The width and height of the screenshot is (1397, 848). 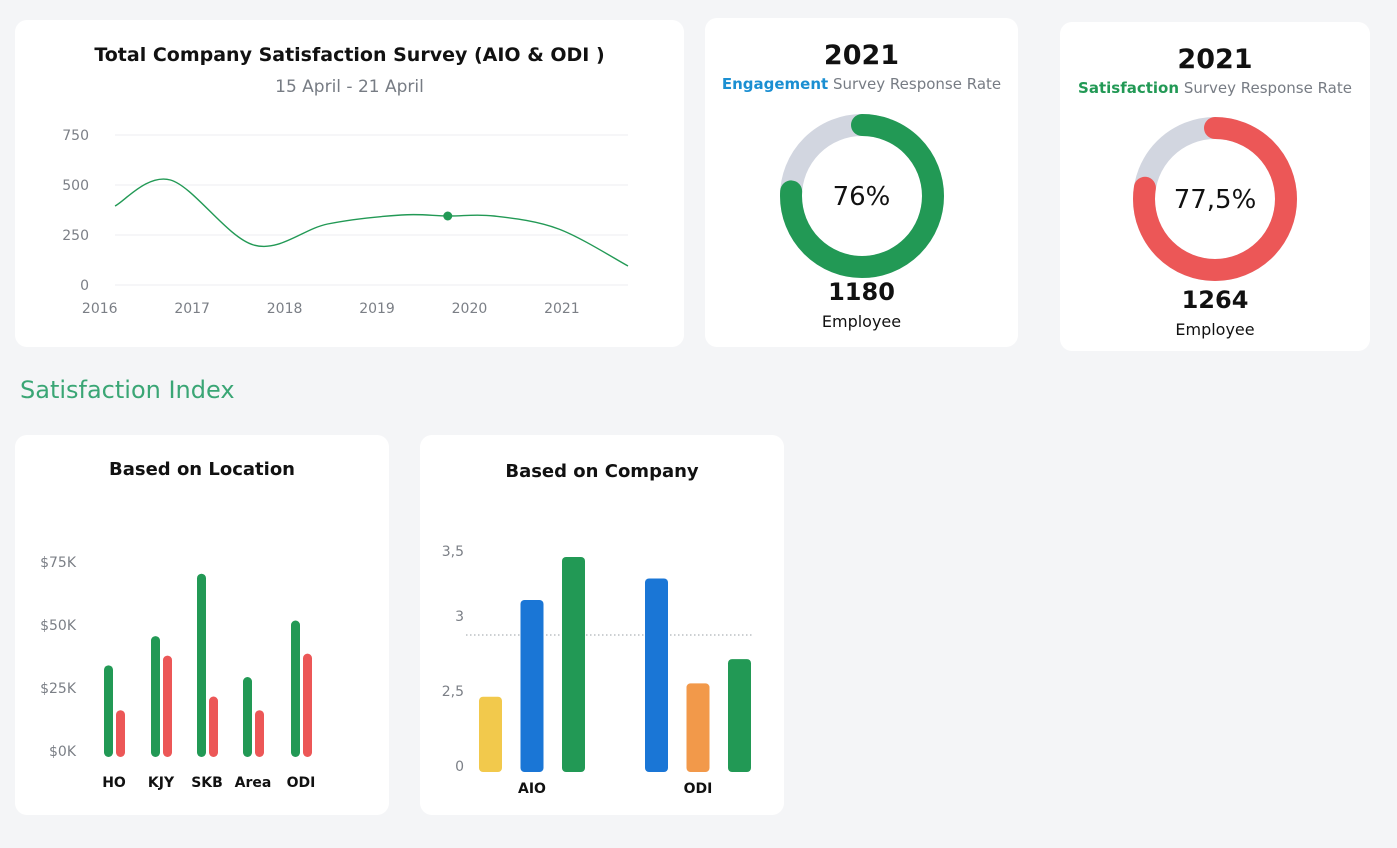 I want to click on company-y-tick: 0, so click(x=459, y=767).